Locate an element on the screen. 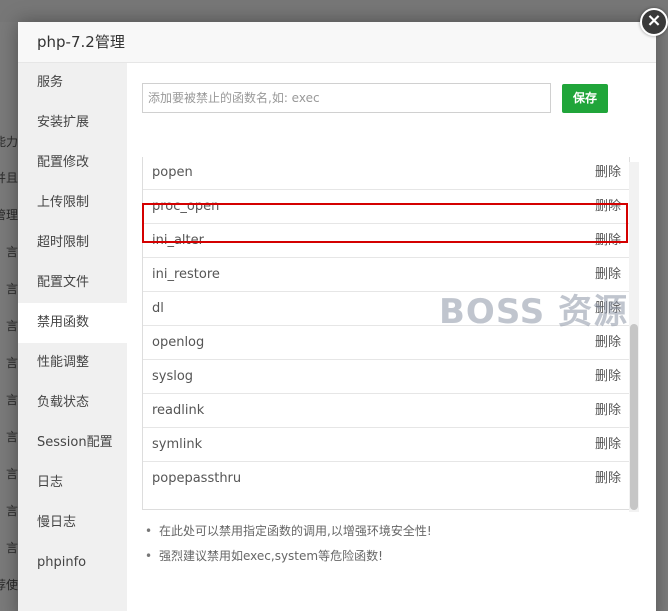 This screenshot has width=668, height=611. tip-item: 强烈建议禁用如exec,system等危险函数! is located at coordinates (287, 556).